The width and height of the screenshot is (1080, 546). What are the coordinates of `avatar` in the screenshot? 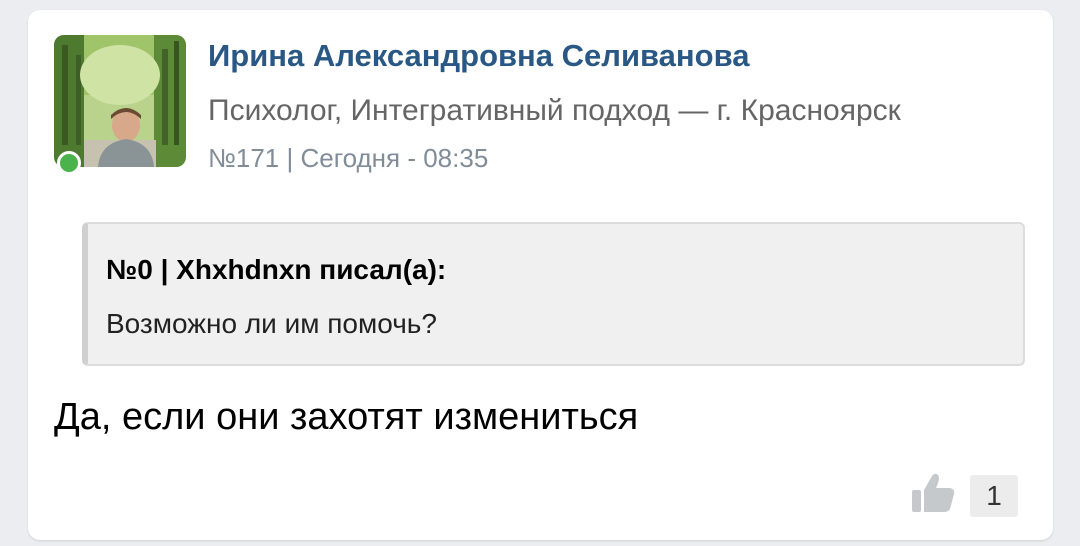 It's located at (120, 101).